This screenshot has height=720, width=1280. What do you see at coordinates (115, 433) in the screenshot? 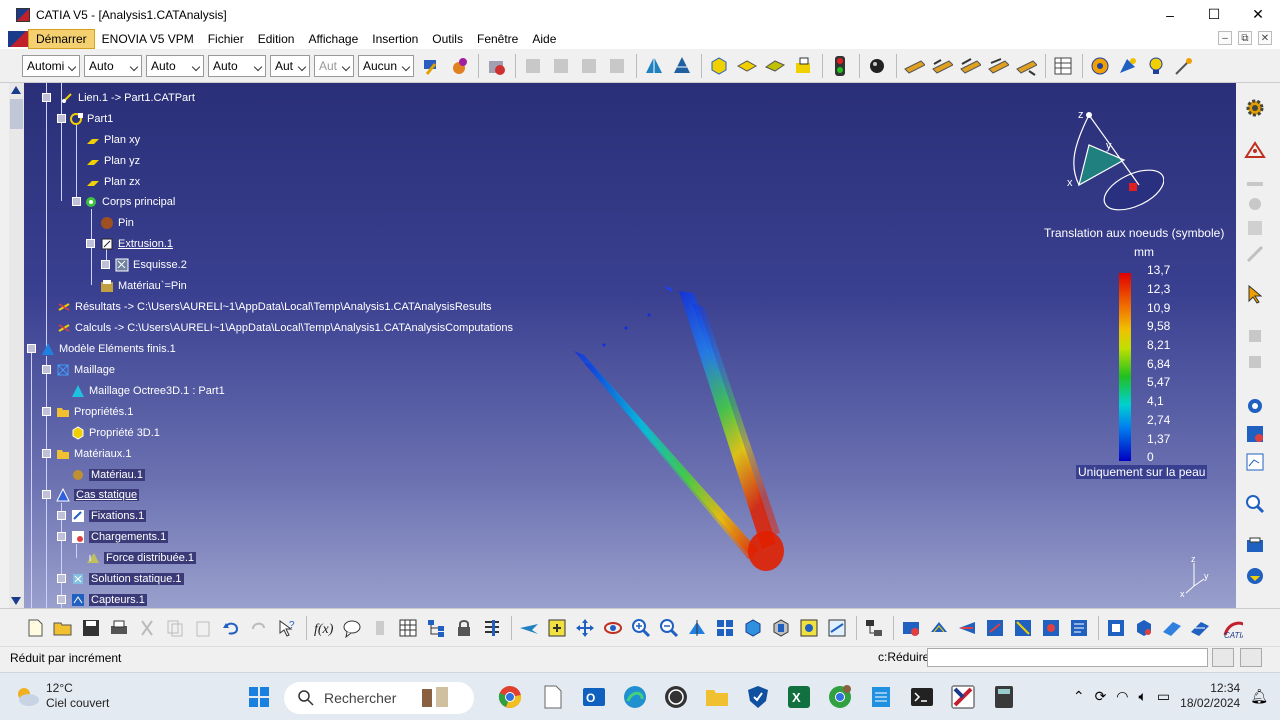
I see `tree-item-propriete-3d: Propriété 3D.1` at bounding box center [115, 433].